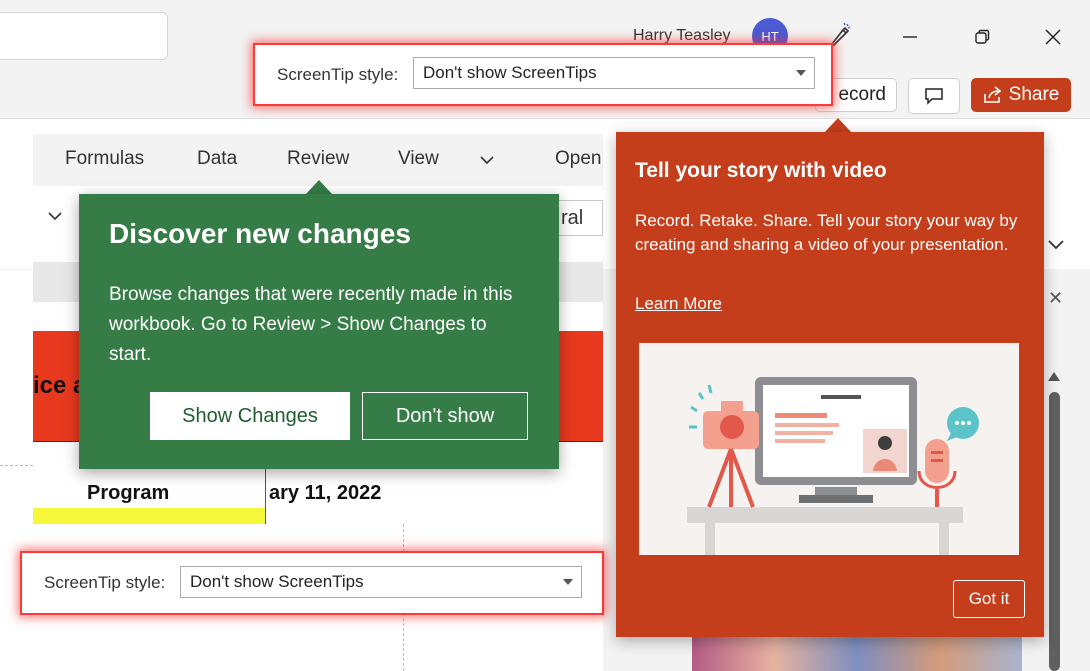 The height and width of the screenshot is (671, 1090). I want to click on tab-open-partial: Open, so click(578, 159).